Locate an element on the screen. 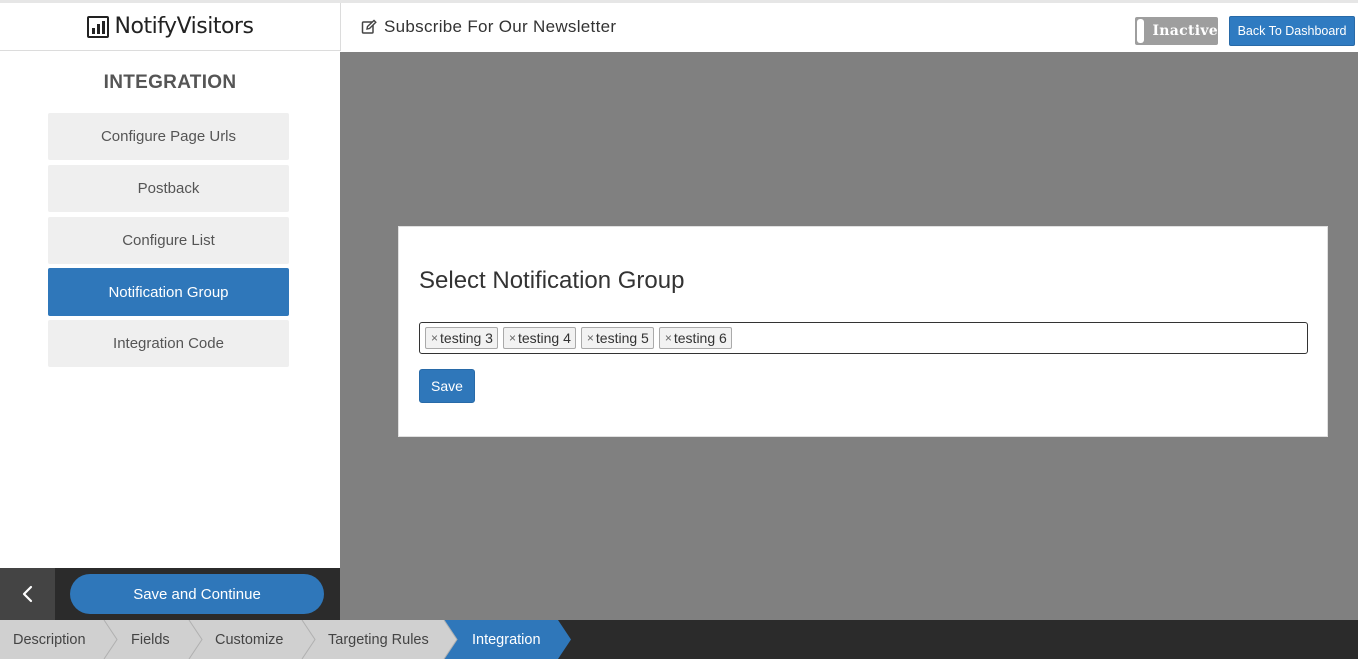 The image size is (1358, 659). chart-logo-icon is located at coordinates (97, 26).